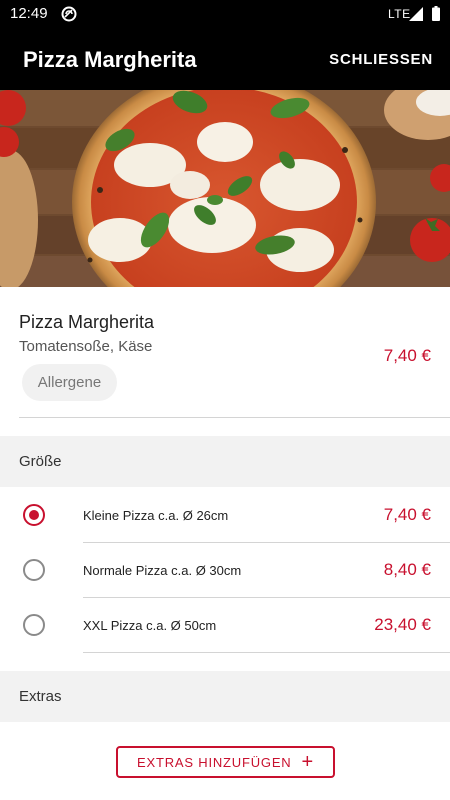  Describe the element at coordinates (225, 59) in the screenshot. I see `app-bar: Pizza Margherita SCHLIESSEN` at that location.